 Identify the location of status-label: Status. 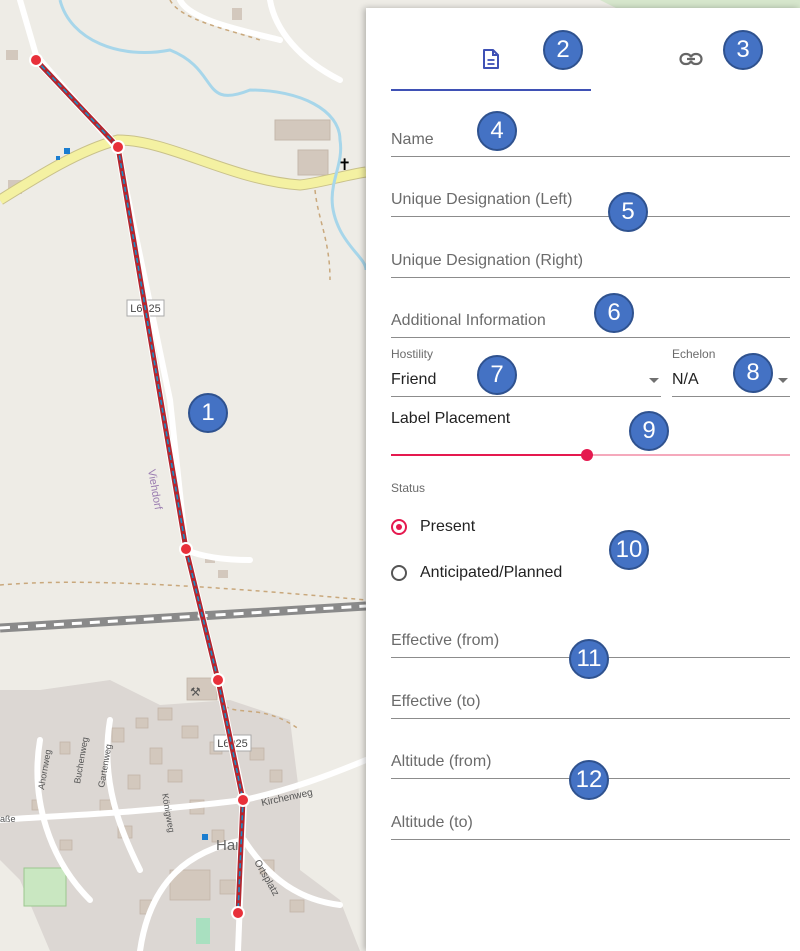
(408, 488).